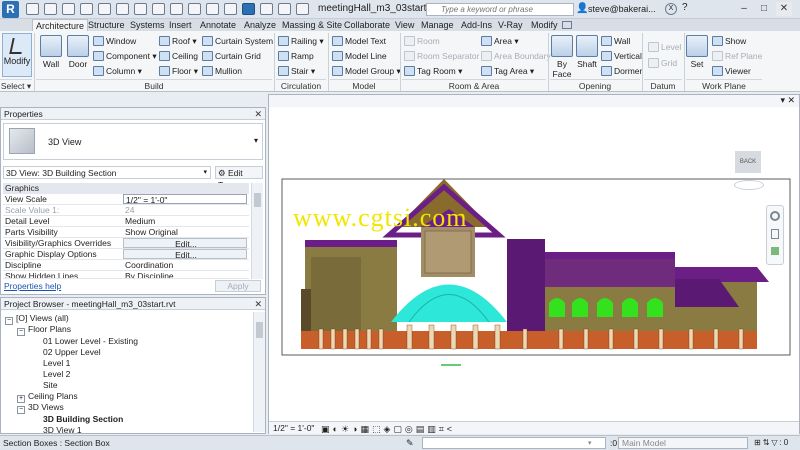 The height and width of the screenshot is (450, 800). What do you see at coordinates (284, 9) in the screenshot?
I see `switch-windows-icon` at bounding box center [284, 9].